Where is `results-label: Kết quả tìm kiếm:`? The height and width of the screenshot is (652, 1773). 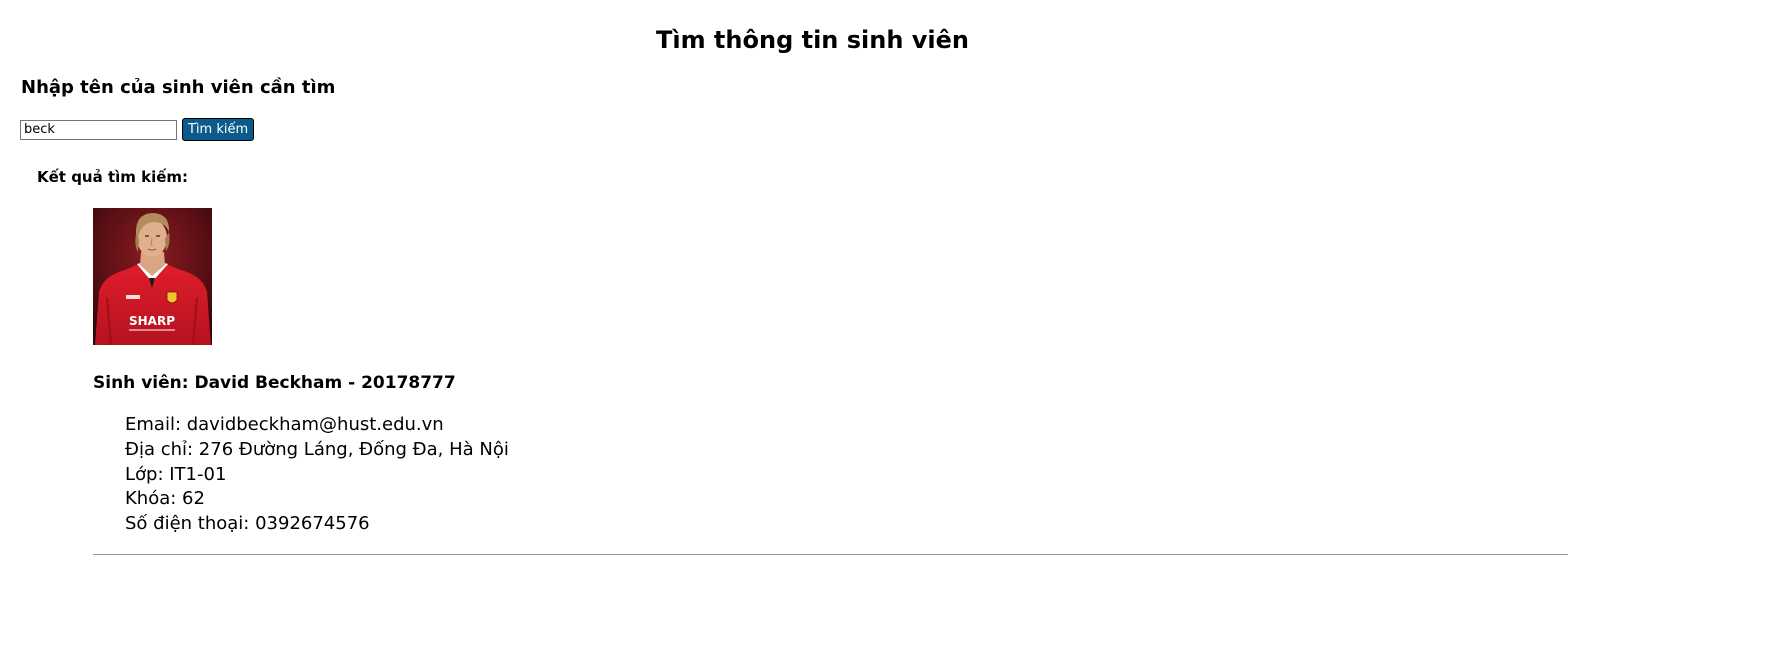 results-label: Kết quả tìm kiếm: is located at coordinates (113, 177).